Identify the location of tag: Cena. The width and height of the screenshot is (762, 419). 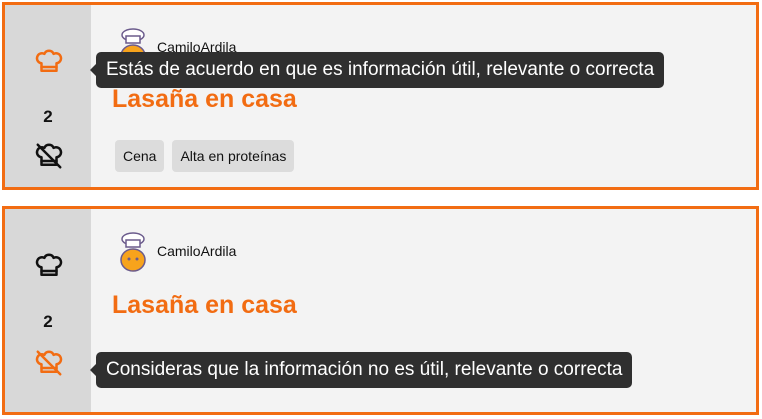
(140, 156).